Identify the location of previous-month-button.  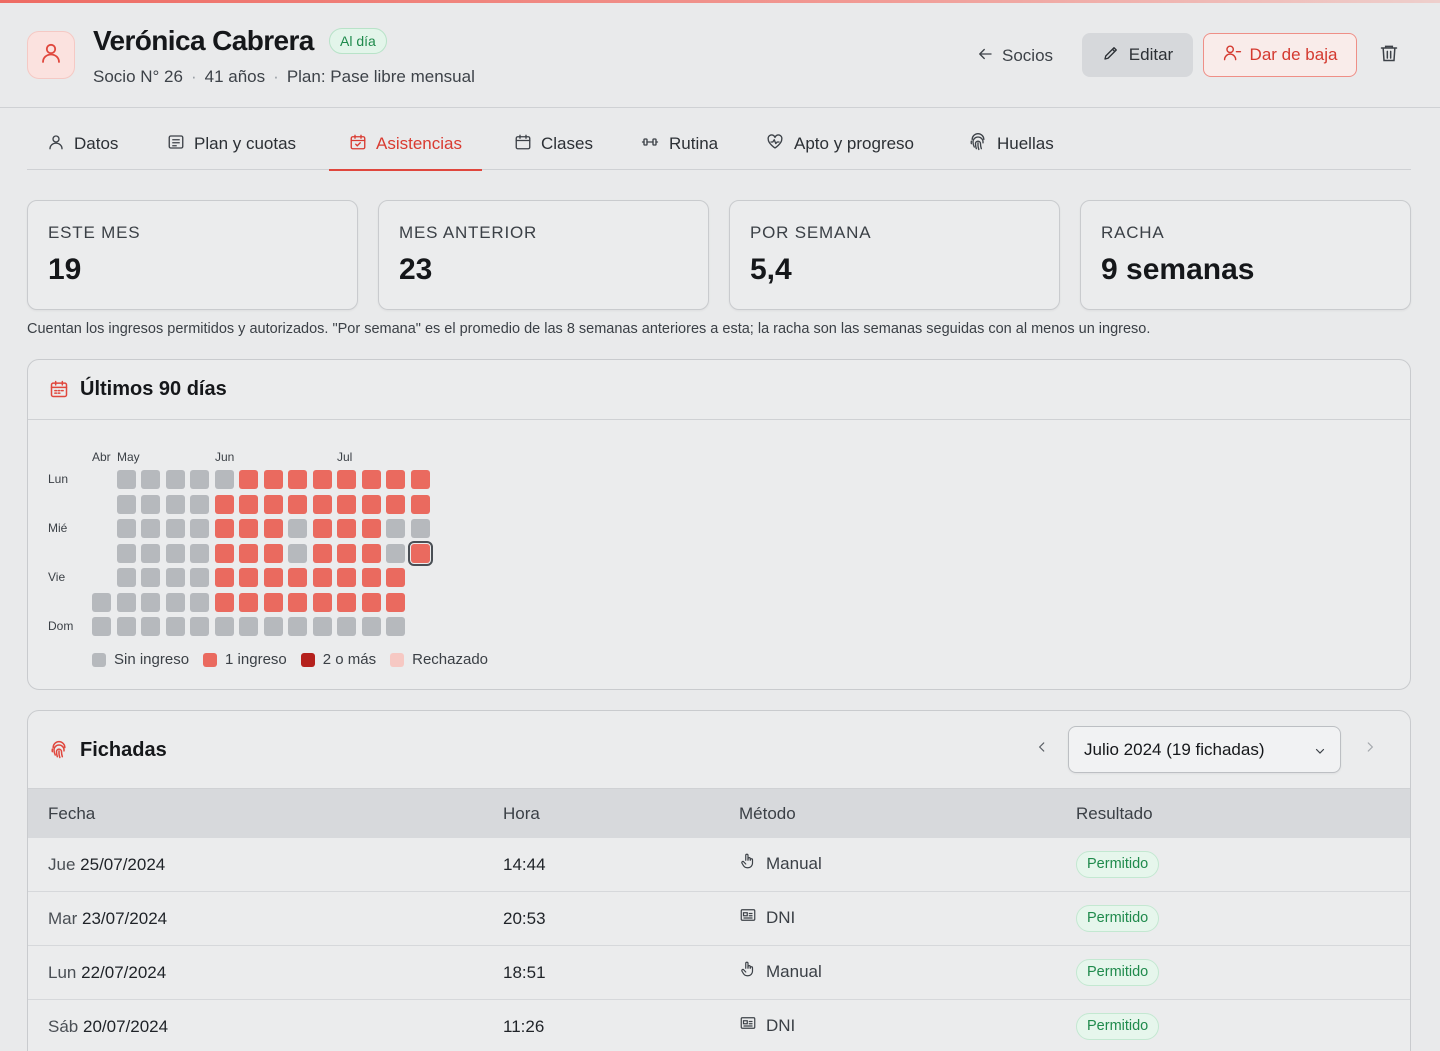
(1042, 749).